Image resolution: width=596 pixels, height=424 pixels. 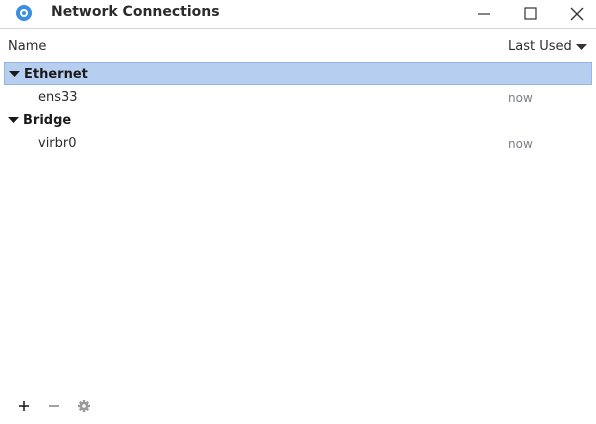 What do you see at coordinates (298, 403) in the screenshot?
I see `bottom-toolbar` at bounding box center [298, 403].